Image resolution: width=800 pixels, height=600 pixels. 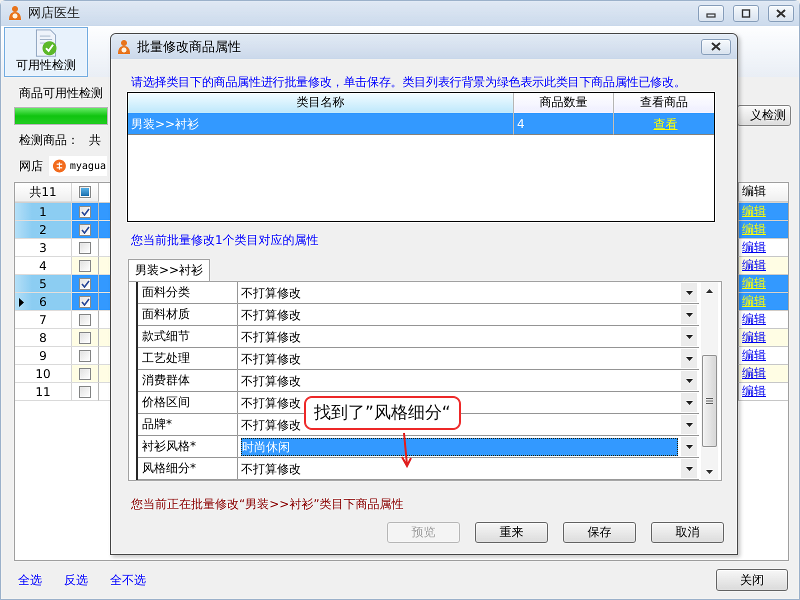 What do you see at coordinates (76, 580) in the screenshot?
I see `select-link: 反选` at bounding box center [76, 580].